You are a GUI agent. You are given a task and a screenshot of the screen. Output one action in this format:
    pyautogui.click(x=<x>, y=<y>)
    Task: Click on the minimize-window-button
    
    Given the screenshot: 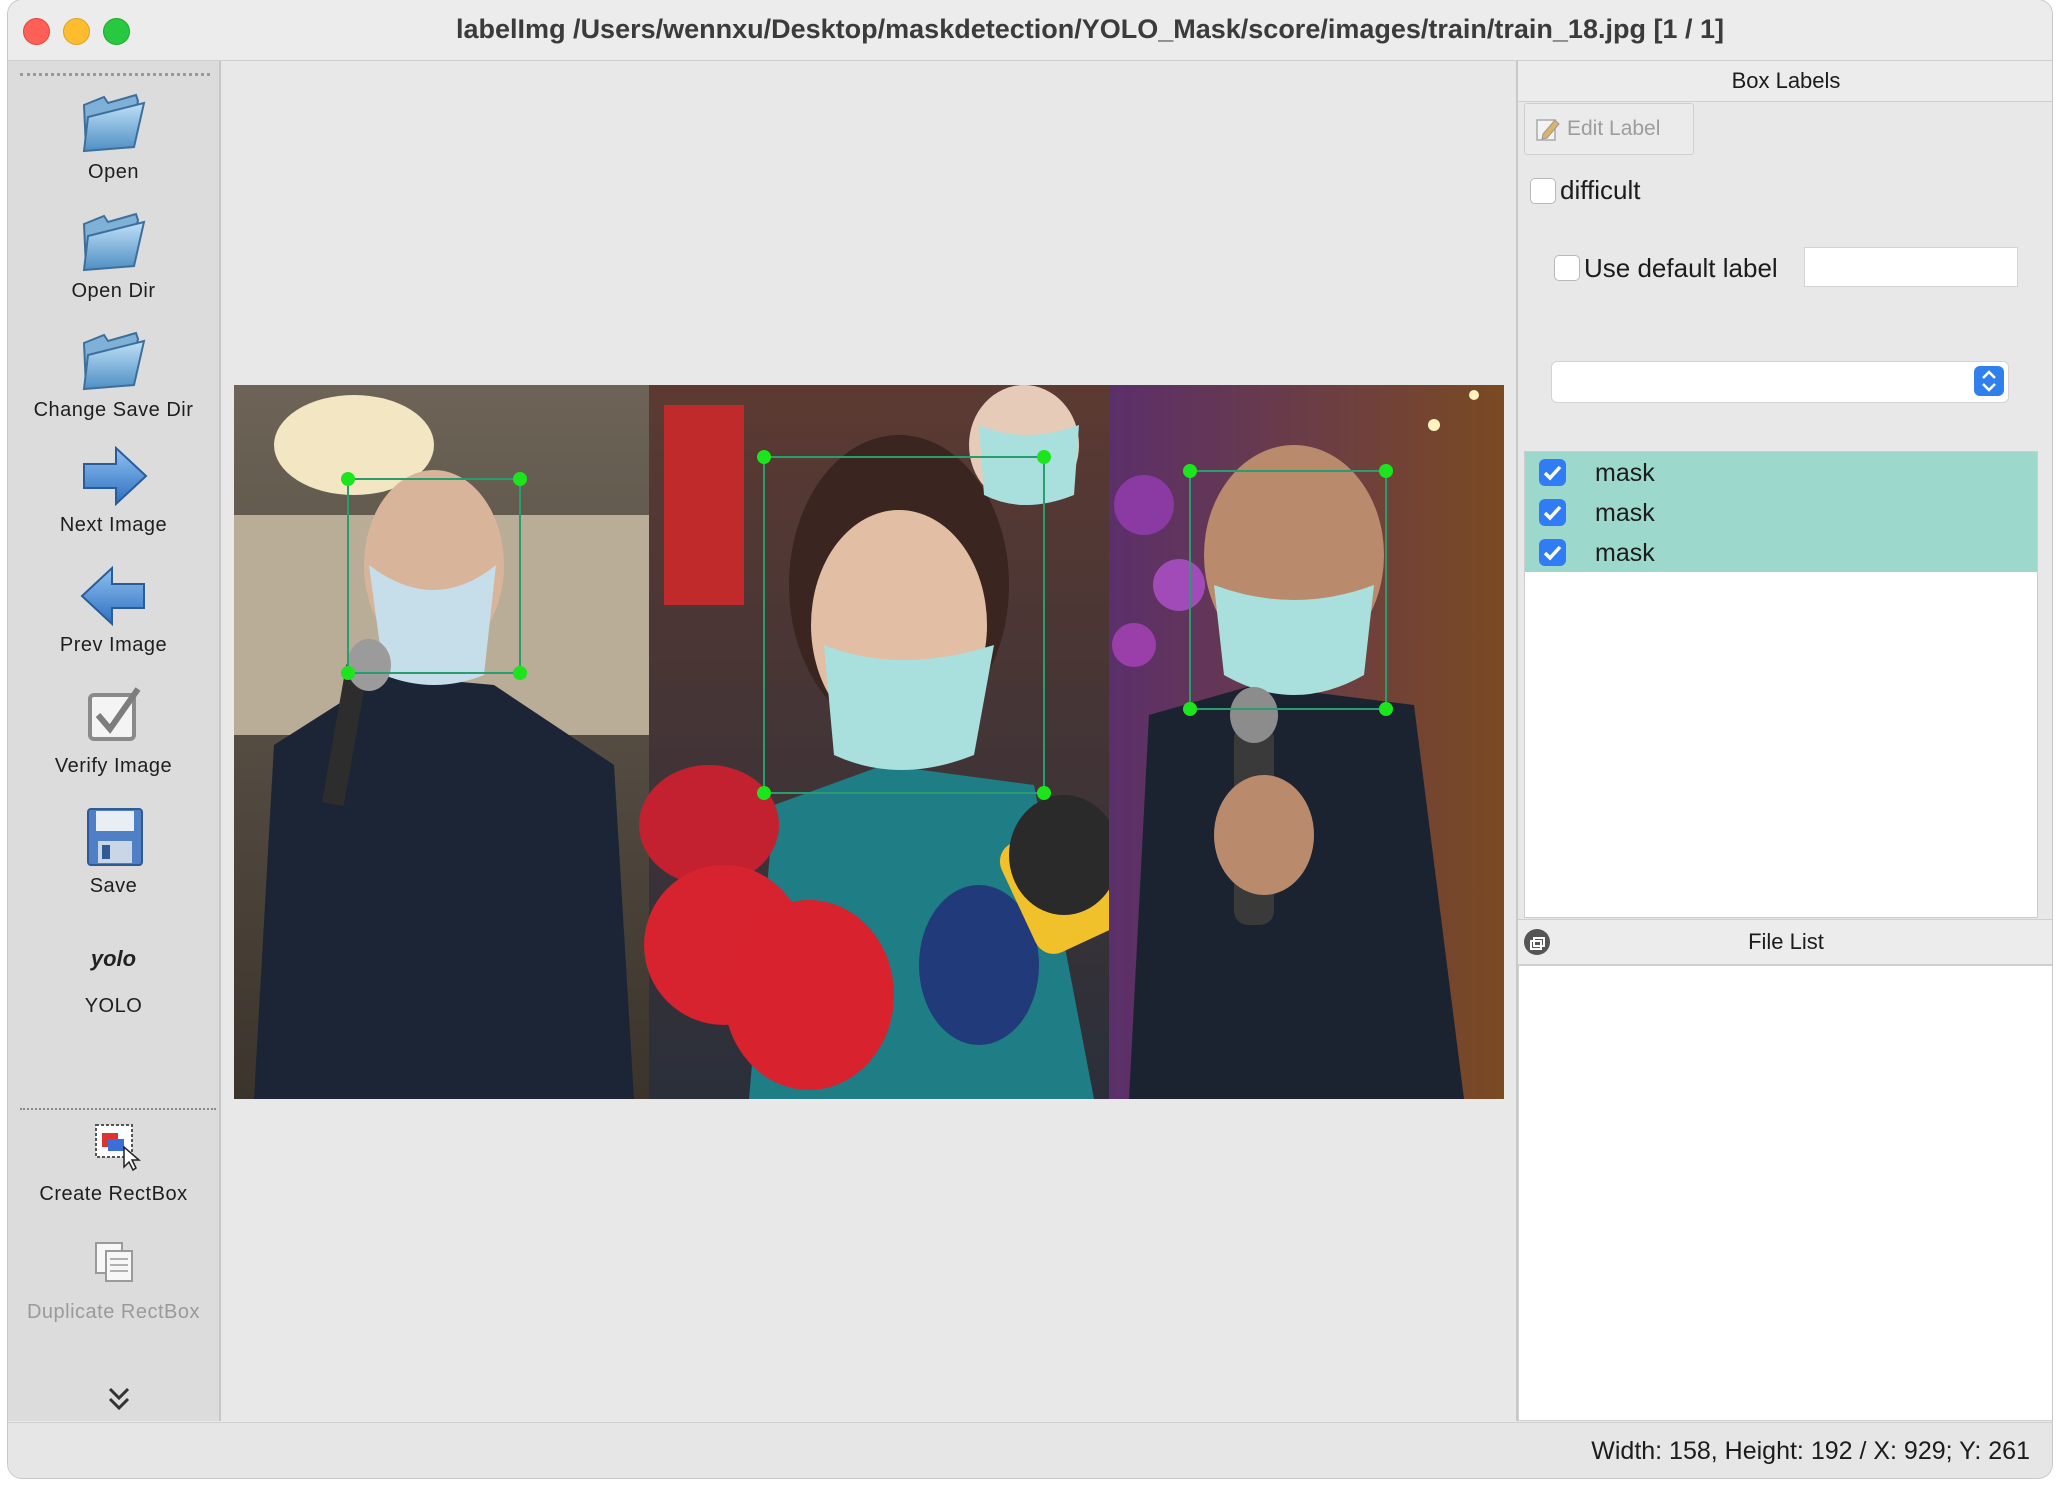 What is the action you would take?
    pyautogui.click(x=76, y=31)
    